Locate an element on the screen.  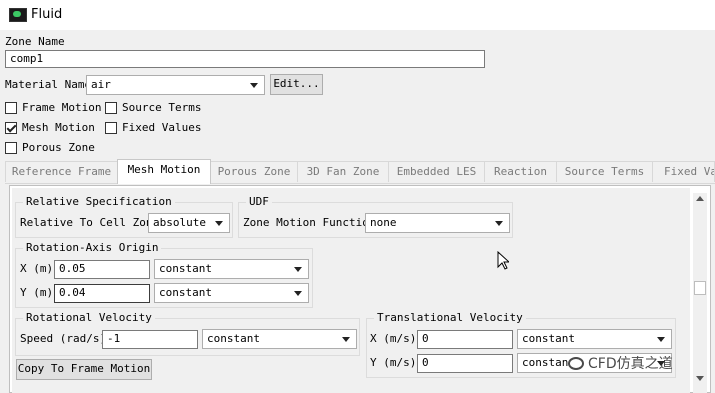
source-terms-checkbox is located at coordinates (111, 108).